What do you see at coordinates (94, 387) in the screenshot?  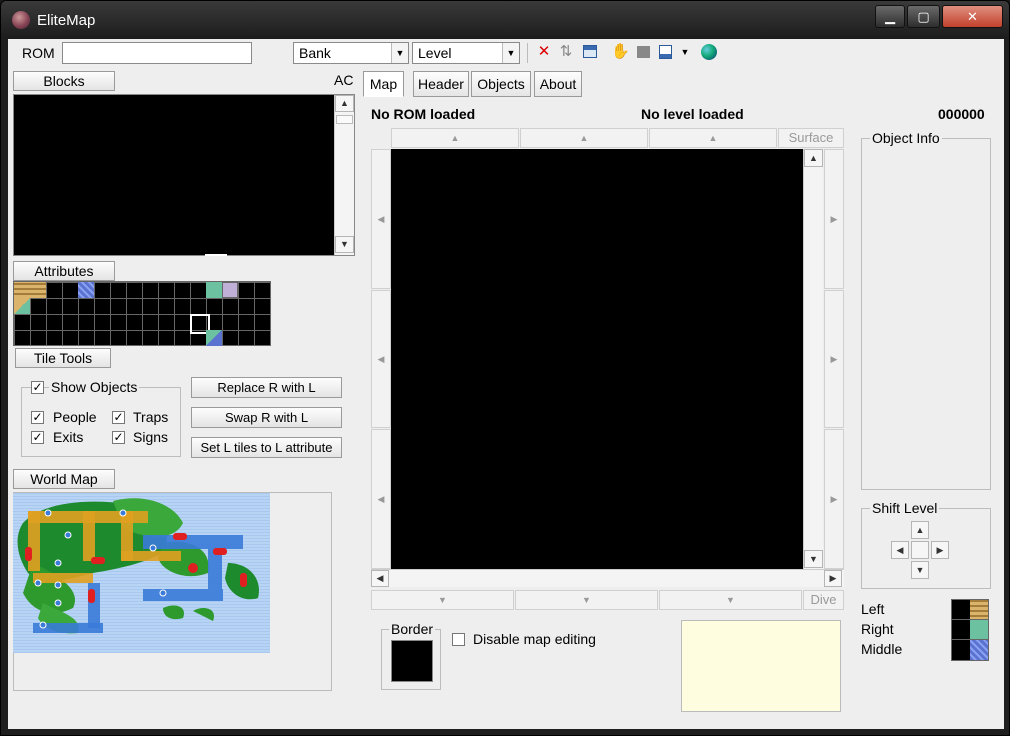 I see `show-objects-label: Show Objects` at bounding box center [94, 387].